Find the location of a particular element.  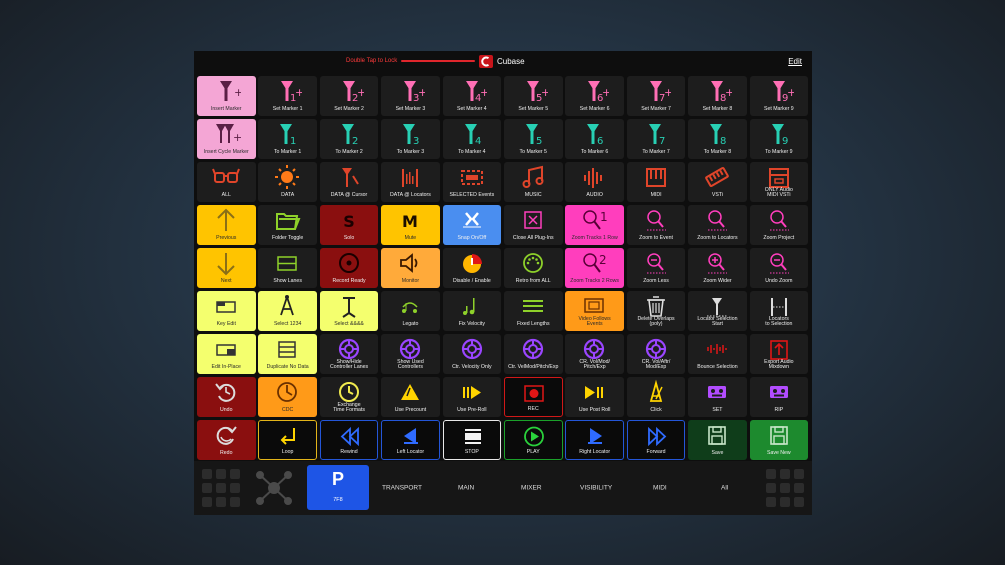

tile-set-marker-1: 1 + Set Marker 1 is located at coordinates (287, 96).